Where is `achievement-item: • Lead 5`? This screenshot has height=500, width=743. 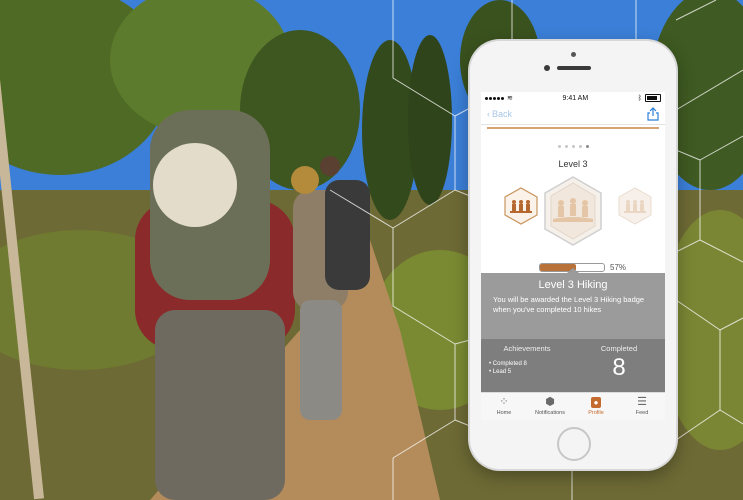 achievement-item: • Lead 5 is located at coordinates (500, 372).